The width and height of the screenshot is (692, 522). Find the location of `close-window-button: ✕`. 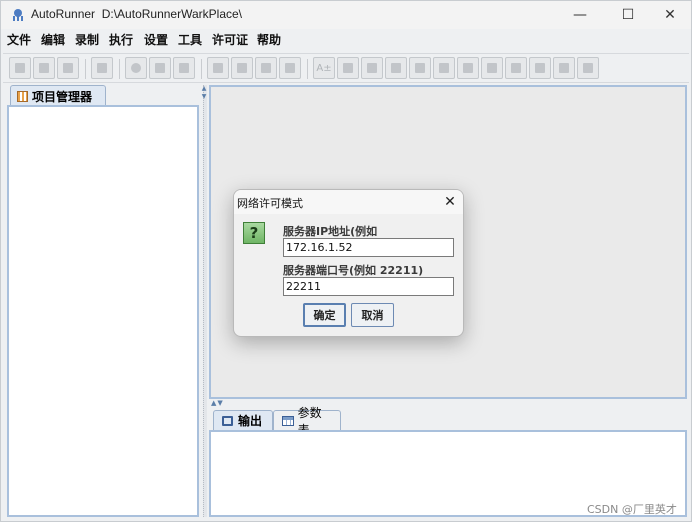

close-window-button: ✕ is located at coordinates (669, 15).